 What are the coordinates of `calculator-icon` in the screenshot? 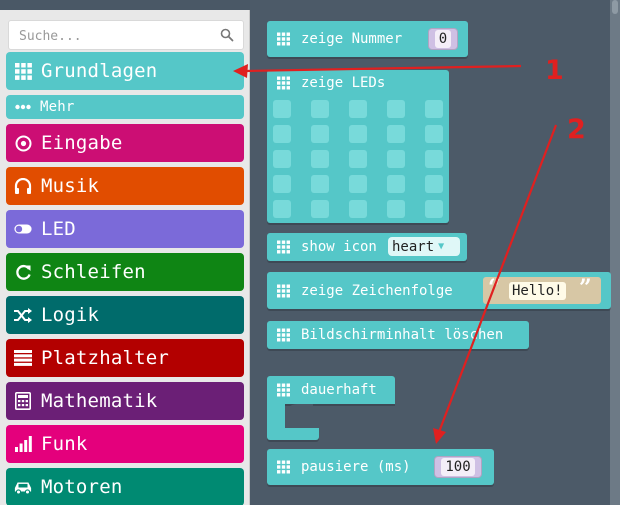 It's located at (23, 401).